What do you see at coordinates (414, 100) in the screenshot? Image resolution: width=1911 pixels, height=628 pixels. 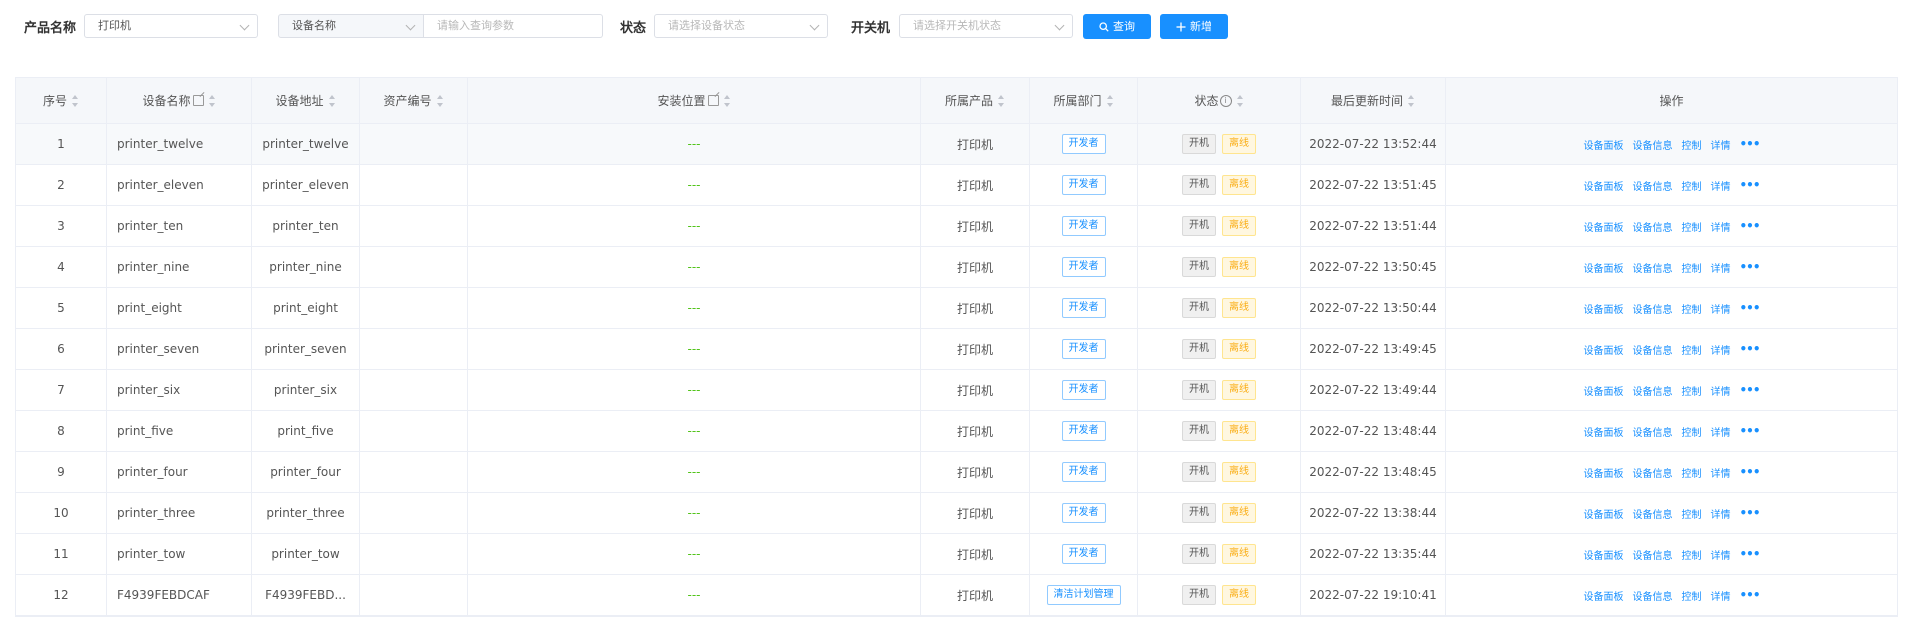 I see `col-header-asset-number: 资产编号` at bounding box center [414, 100].